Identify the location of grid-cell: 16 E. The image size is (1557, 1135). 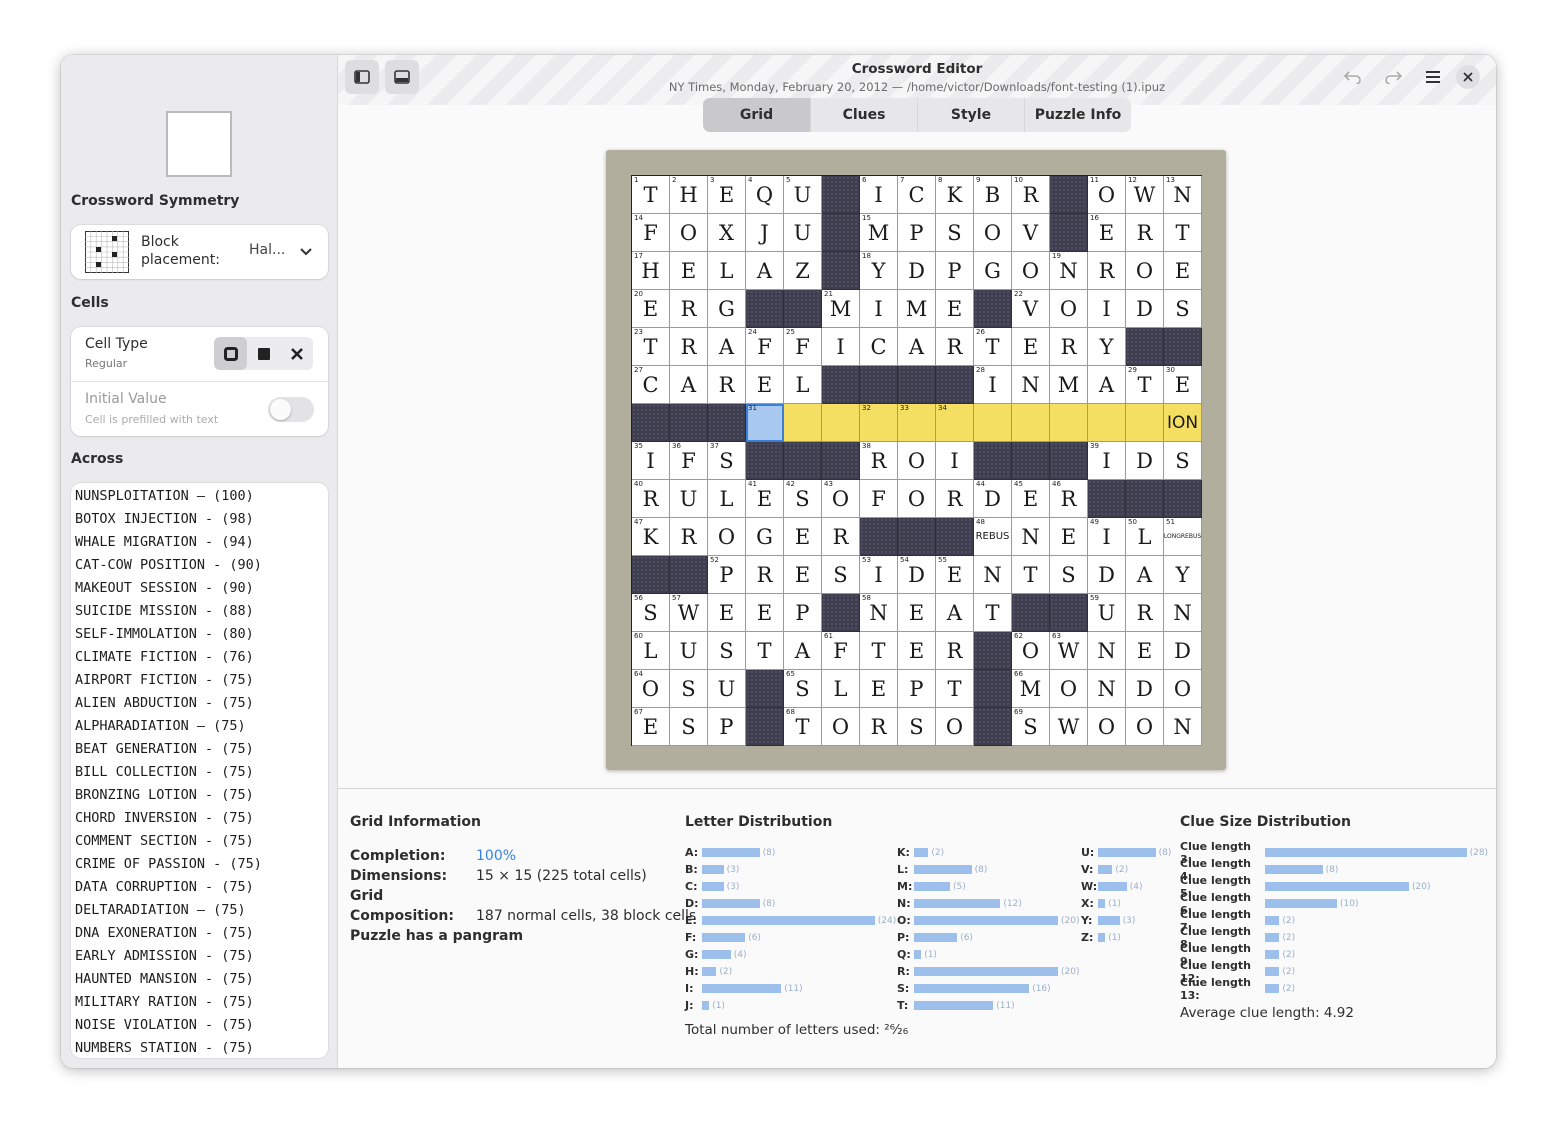
(1107, 233).